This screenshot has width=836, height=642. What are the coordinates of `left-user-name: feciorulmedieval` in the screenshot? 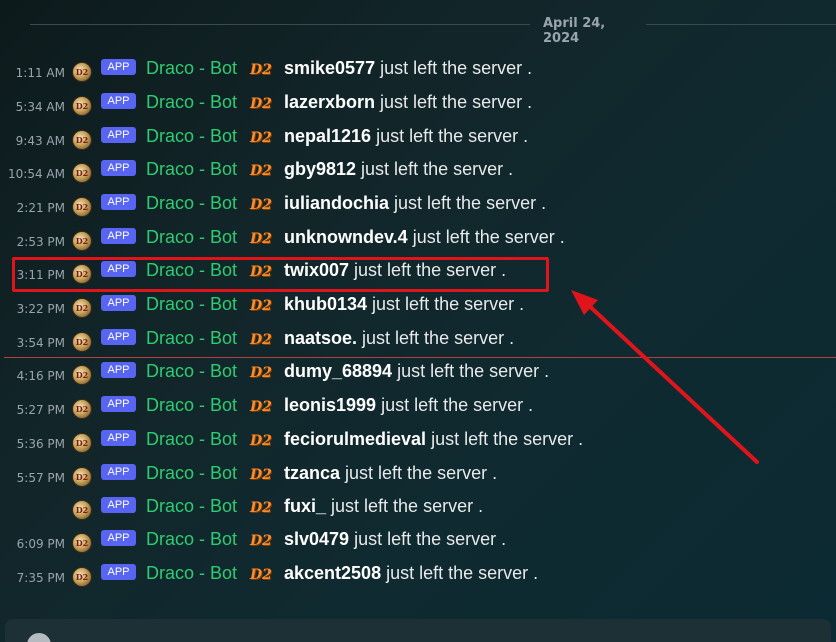 It's located at (355, 439).